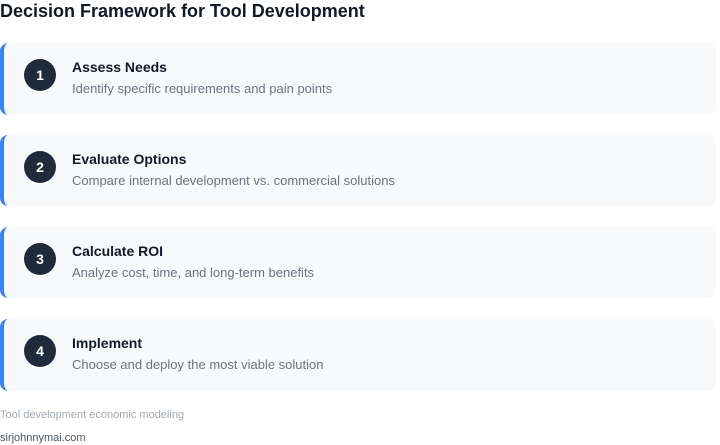 This screenshot has width=720, height=445. I want to click on step-title: Implement, so click(107, 343).